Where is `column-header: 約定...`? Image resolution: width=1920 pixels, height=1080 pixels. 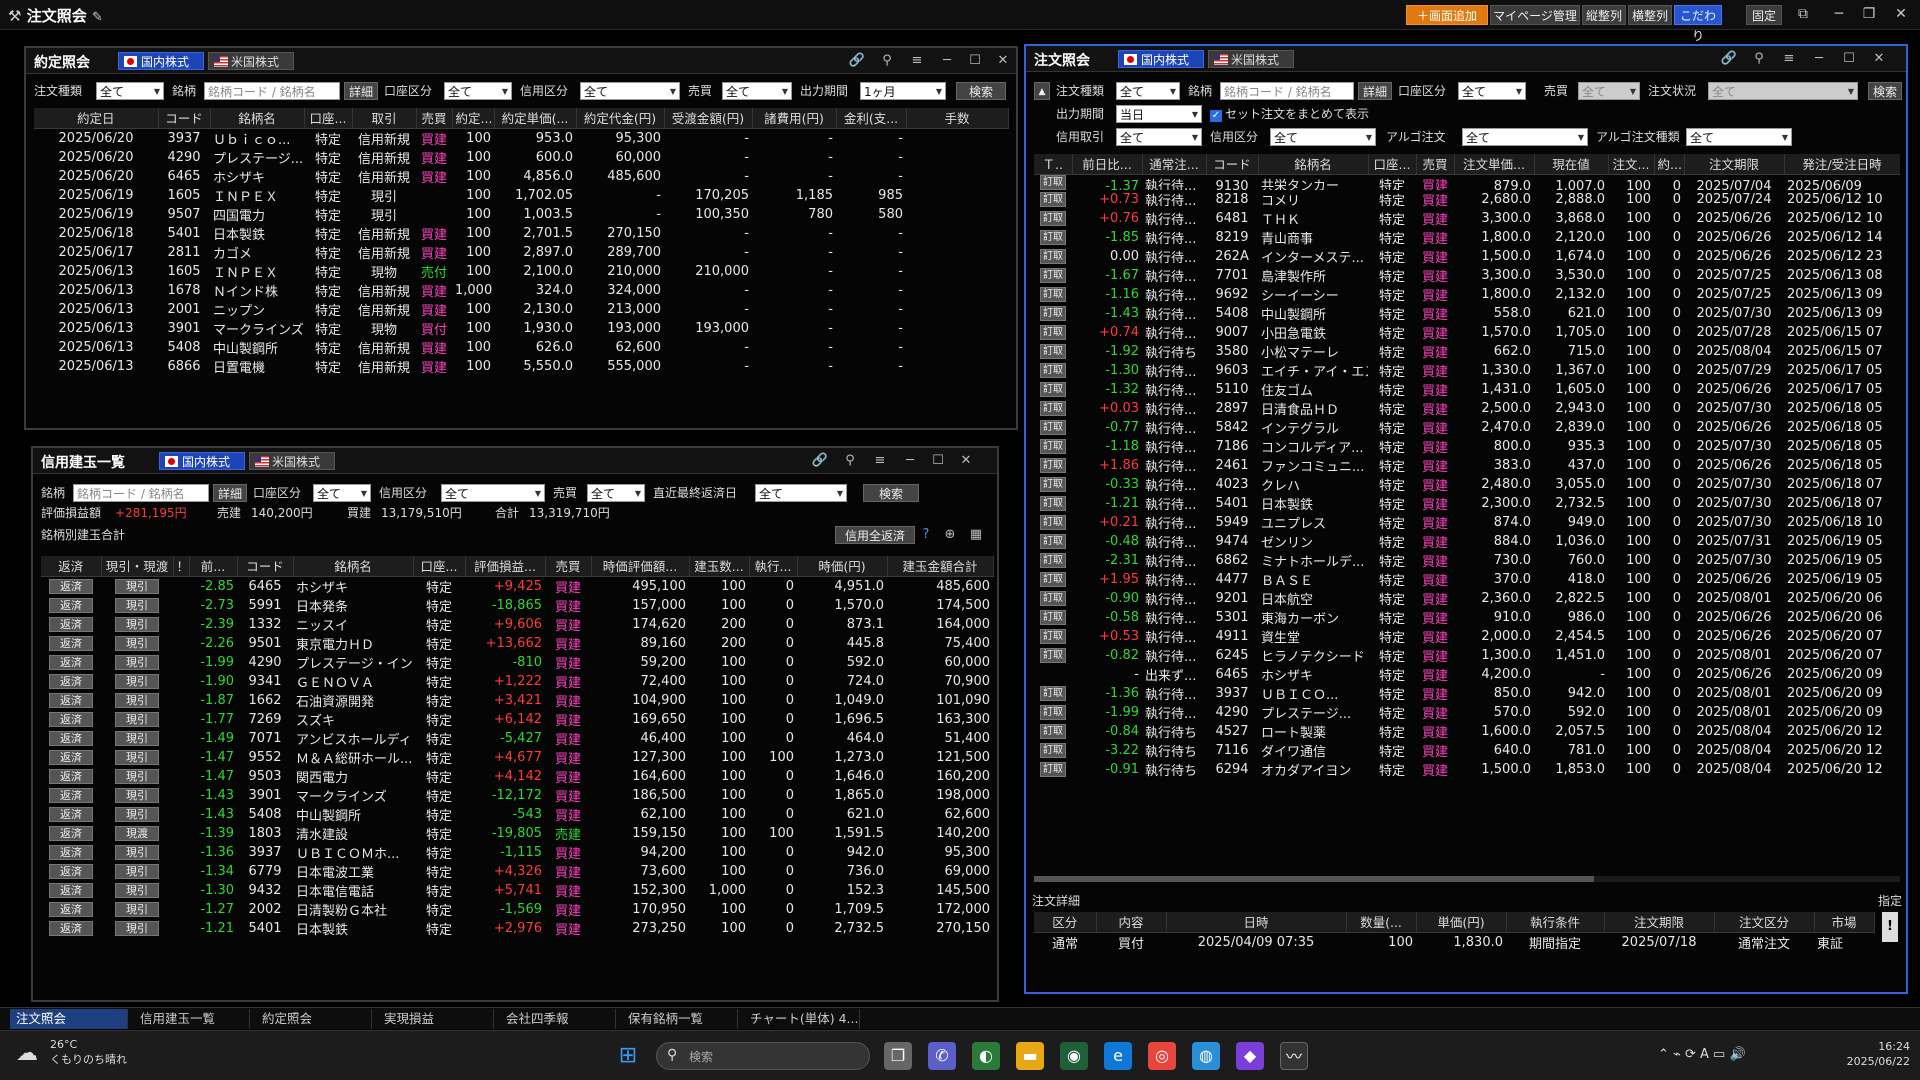 column-header: 約定... is located at coordinates (473, 118).